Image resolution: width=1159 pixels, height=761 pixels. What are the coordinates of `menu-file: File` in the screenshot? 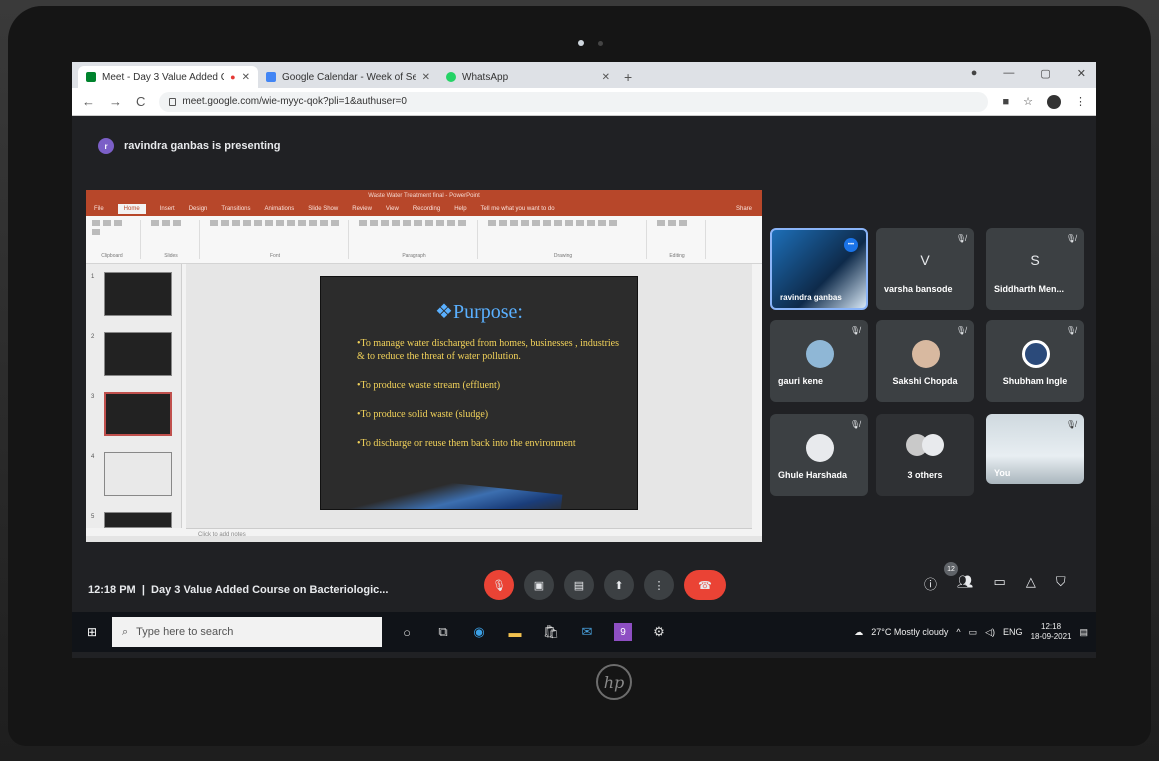 It's located at (99, 209).